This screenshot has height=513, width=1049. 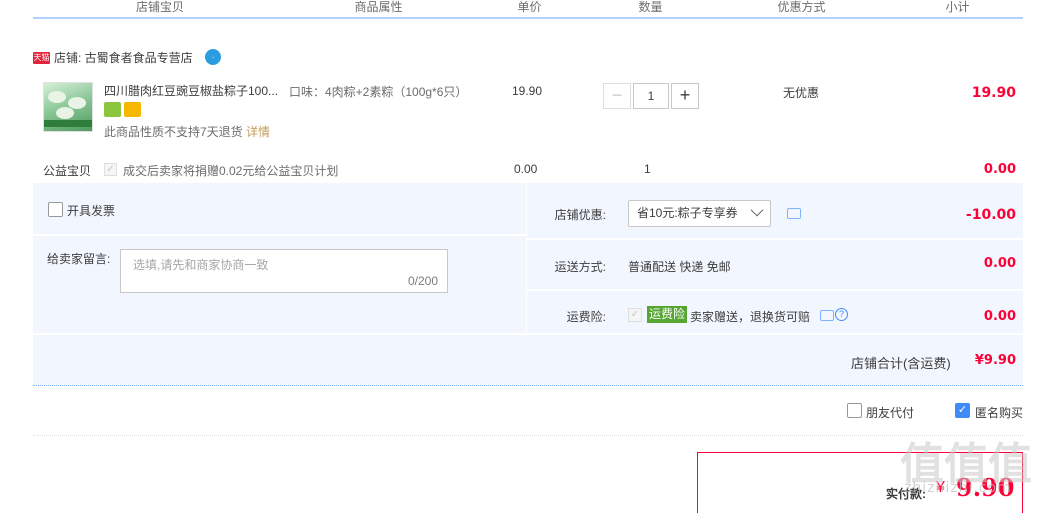 I want to click on shop-discount-value: -10.00, so click(x=990, y=215).